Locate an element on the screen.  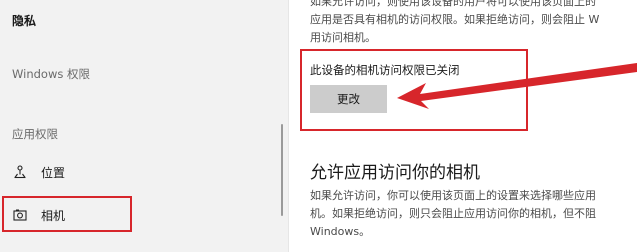
desc-line: Windows。 is located at coordinates (340, 231).